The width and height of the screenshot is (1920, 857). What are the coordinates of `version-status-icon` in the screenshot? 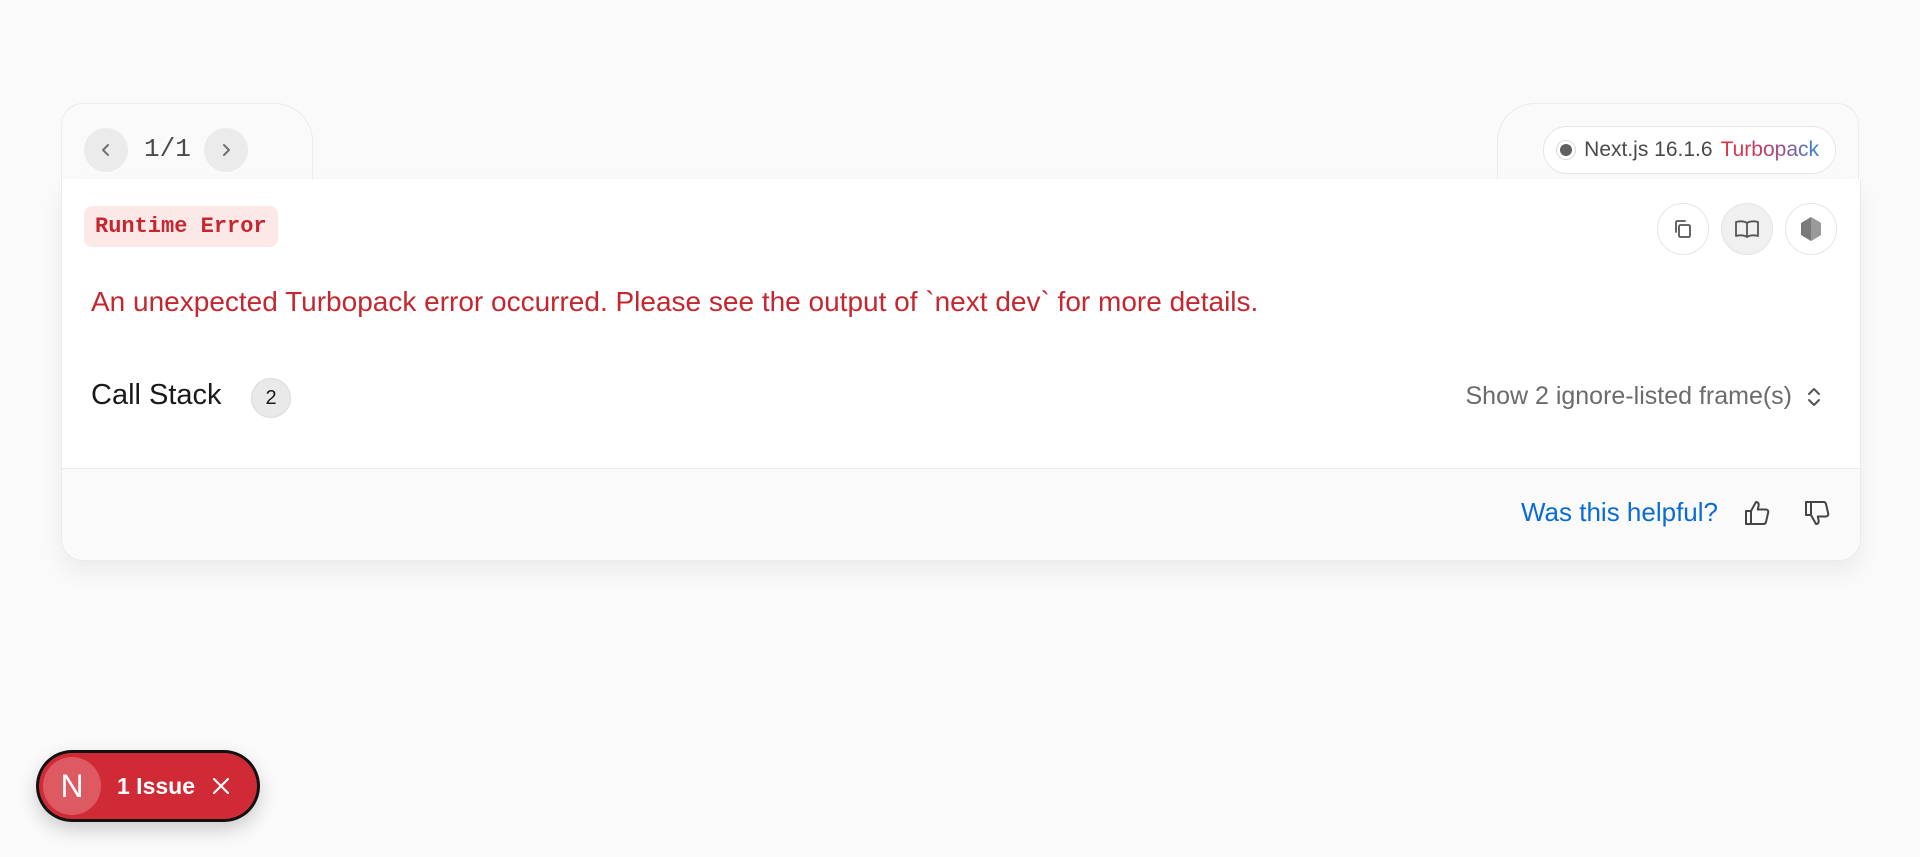 It's located at (1566, 150).